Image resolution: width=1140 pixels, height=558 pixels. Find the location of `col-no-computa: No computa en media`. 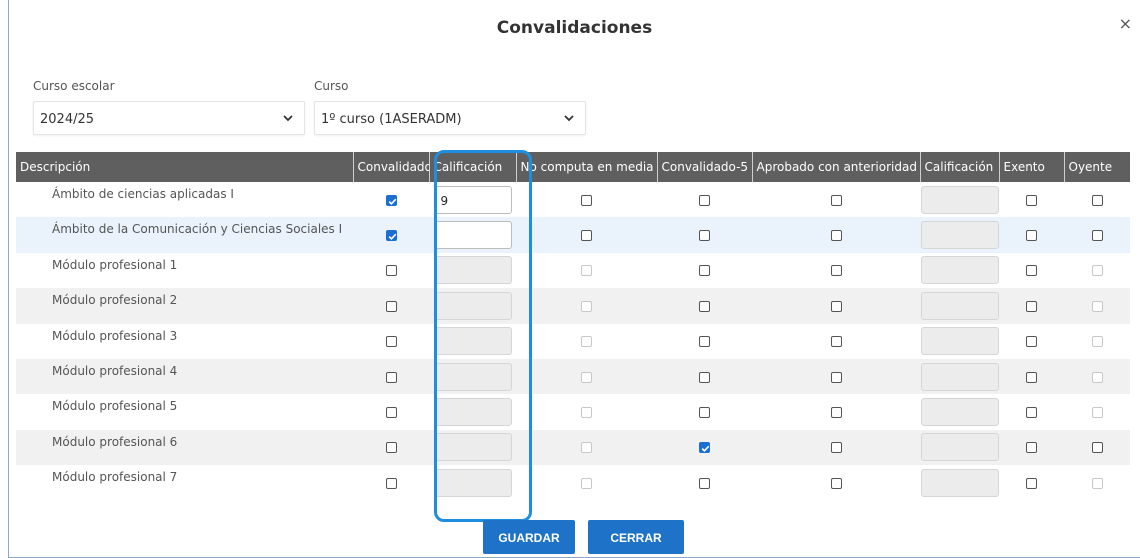

col-no-computa: No computa en media is located at coordinates (586, 167).